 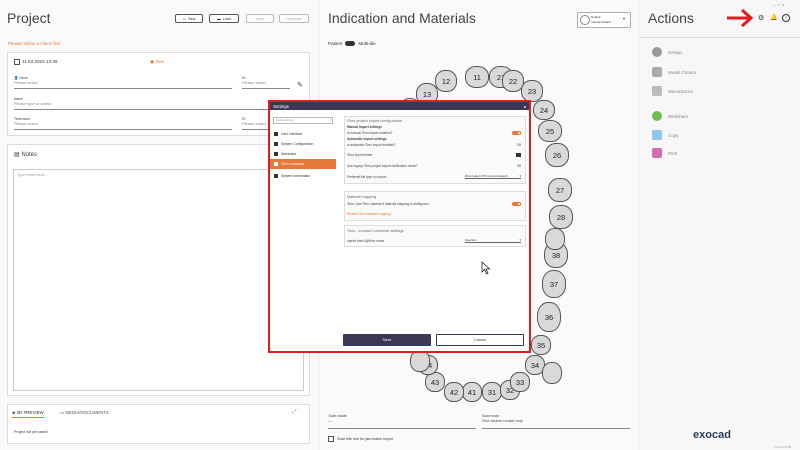 What do you see at coordinates (665, 135) in the screenshot?
I see `action-copy: Copy` at bounding box center [665, 135].